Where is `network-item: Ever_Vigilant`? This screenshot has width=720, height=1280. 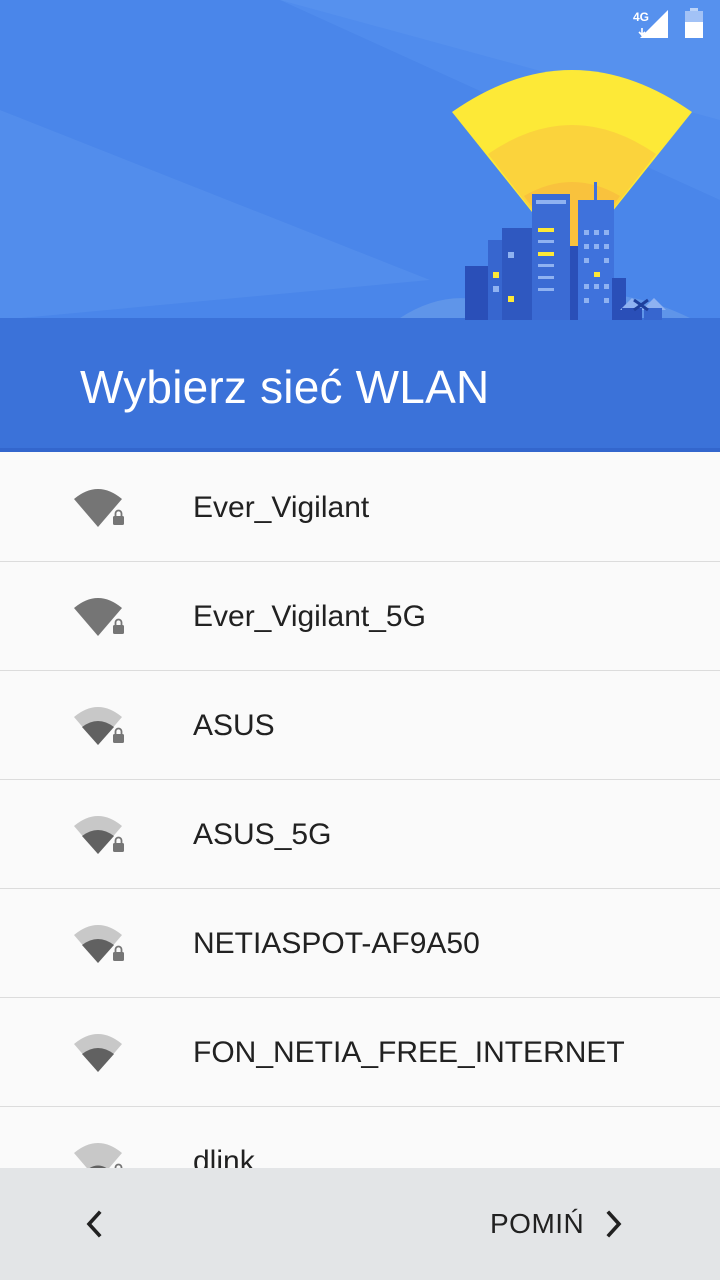 network-item: Ever_Vigilant is located at coordinates (360, 507).